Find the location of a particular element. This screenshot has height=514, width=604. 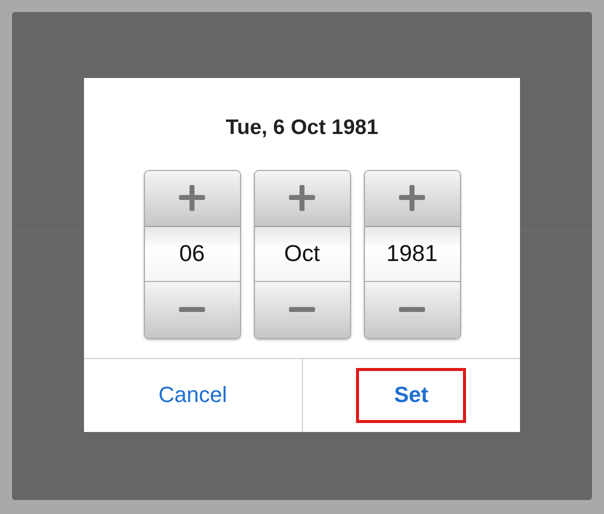

dialog-title: Tue, 6 Oct 1981 is located at coordinates (302, 128).